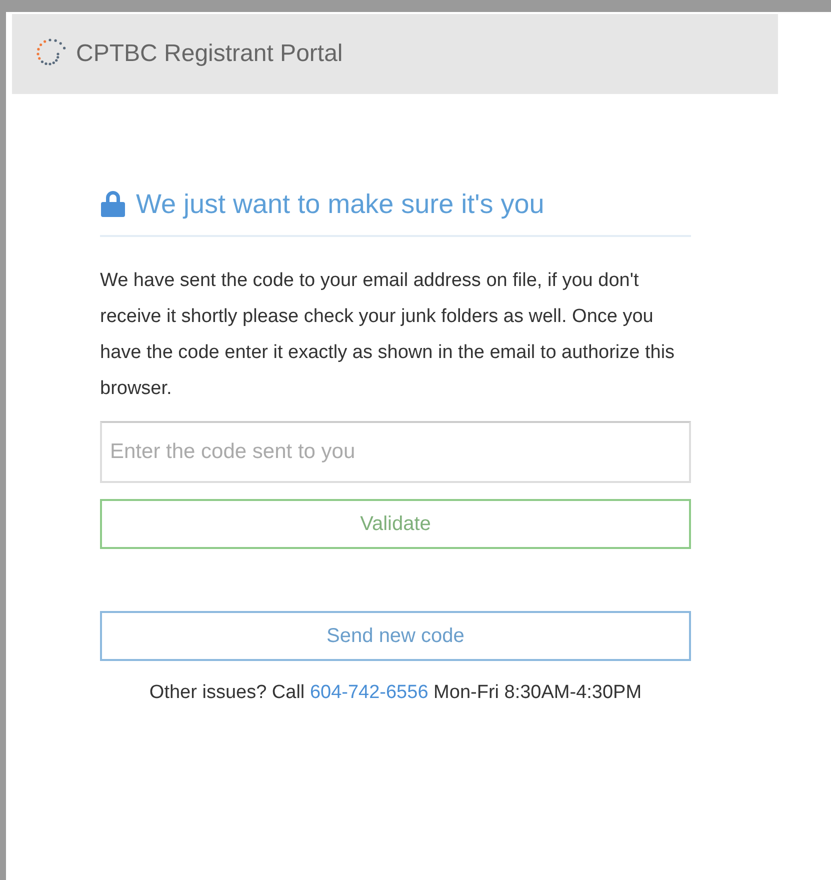 The height and width of the screenshot is (880, 831). Describe the element at coordinates (388, 334) in the screenshot. I see `instructions-text: We have sent the code to your email address on file, if you don't receive it shortly please check your junk folders as well. Once you have the code enter it exactly as shown in the email to authorize this browser.` at that location.